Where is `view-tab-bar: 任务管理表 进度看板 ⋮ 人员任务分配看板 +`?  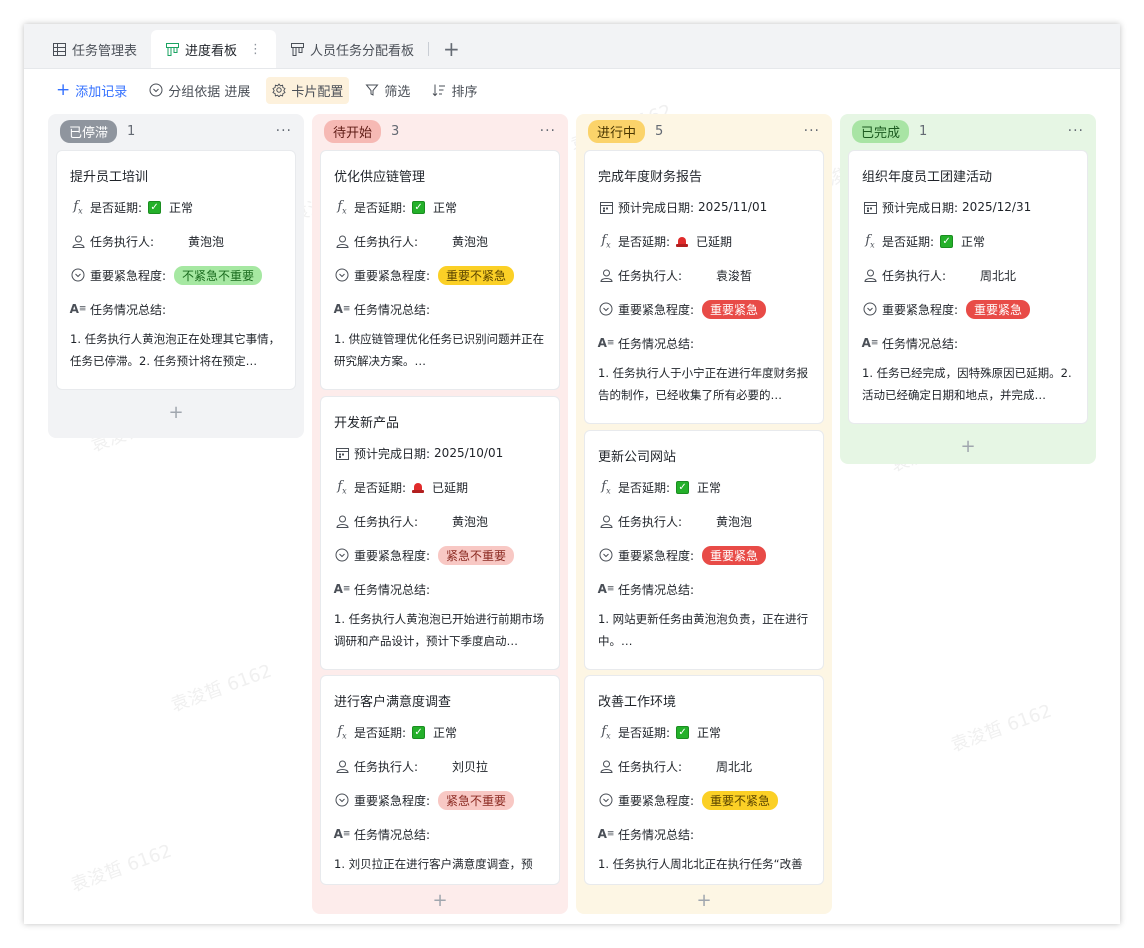
view-tab-bar: 任务管理表 进度看板 ⋮ 人员任务分配看板 + is located at coordinates (572, 46).